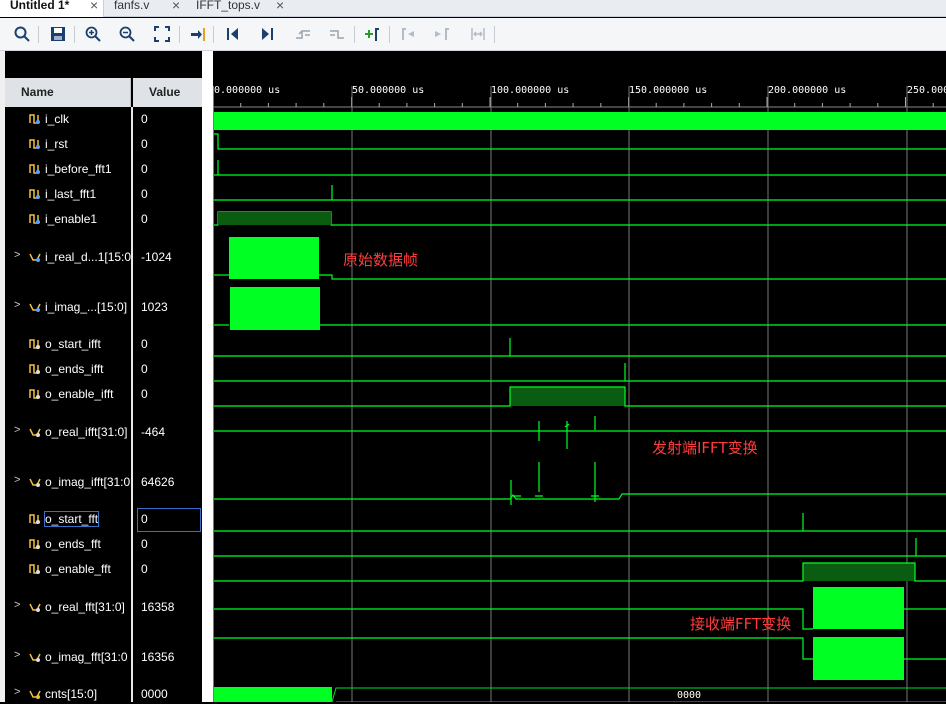 The image size is (946, 704). Describe the element at coordinates (303, 34) in the screenshot. I see `previous-transition-icon` at that location.